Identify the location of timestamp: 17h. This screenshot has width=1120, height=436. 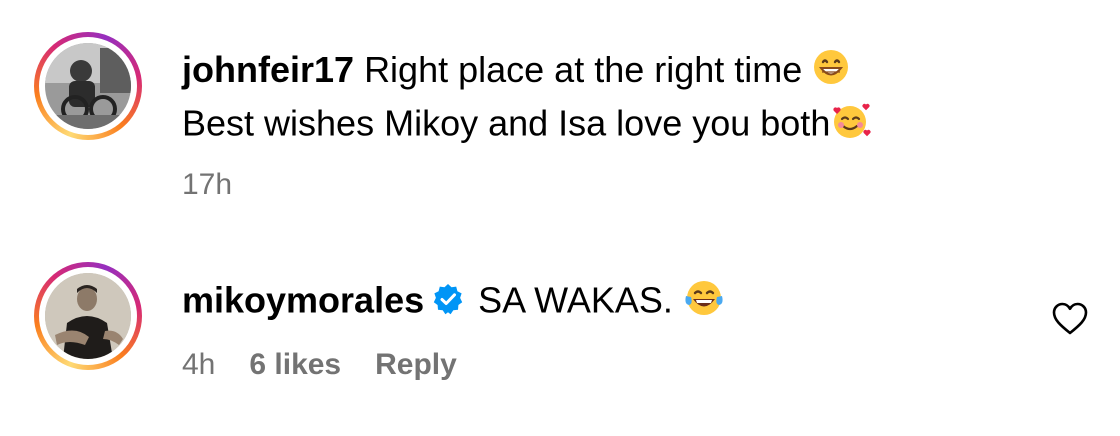
(207, 185).